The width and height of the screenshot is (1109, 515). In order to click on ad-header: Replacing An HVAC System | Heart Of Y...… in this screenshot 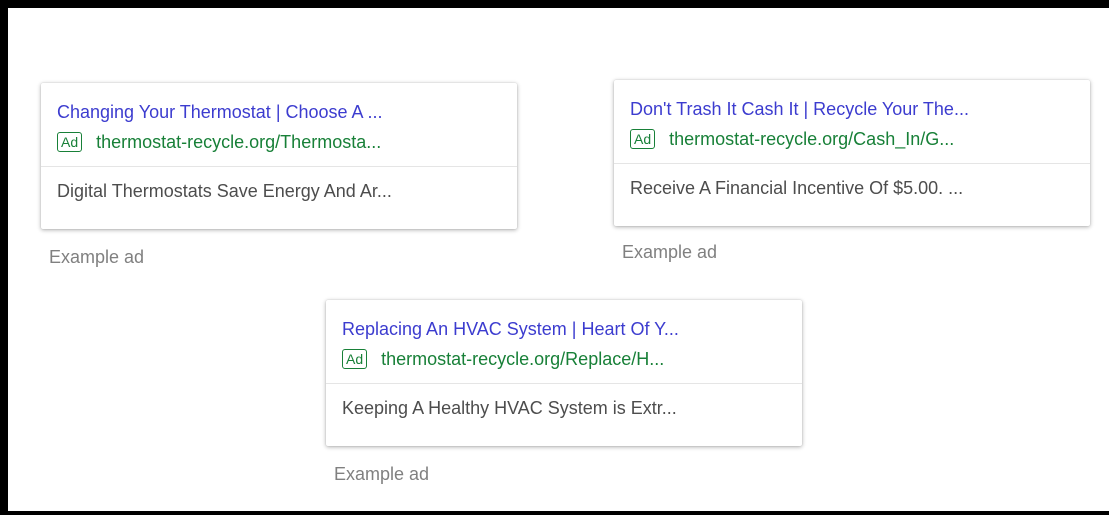, I will do `click(564, 342)`.